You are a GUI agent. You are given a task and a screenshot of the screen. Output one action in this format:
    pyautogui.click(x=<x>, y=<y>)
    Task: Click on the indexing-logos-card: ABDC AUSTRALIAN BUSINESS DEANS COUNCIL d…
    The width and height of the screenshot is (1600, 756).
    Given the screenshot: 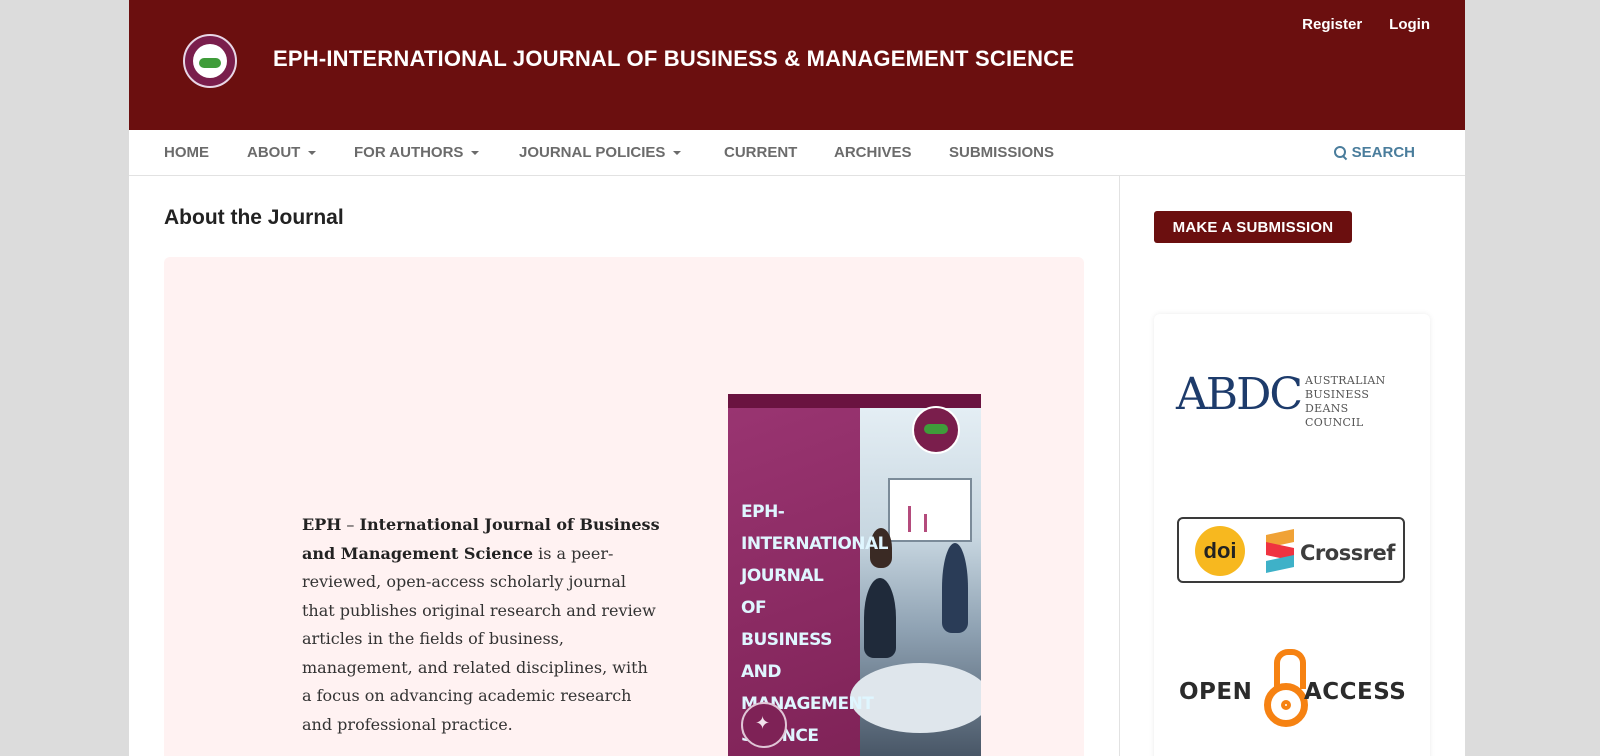 What is the action you would take?
    pyautogui.click(x=1292, y=535)
    